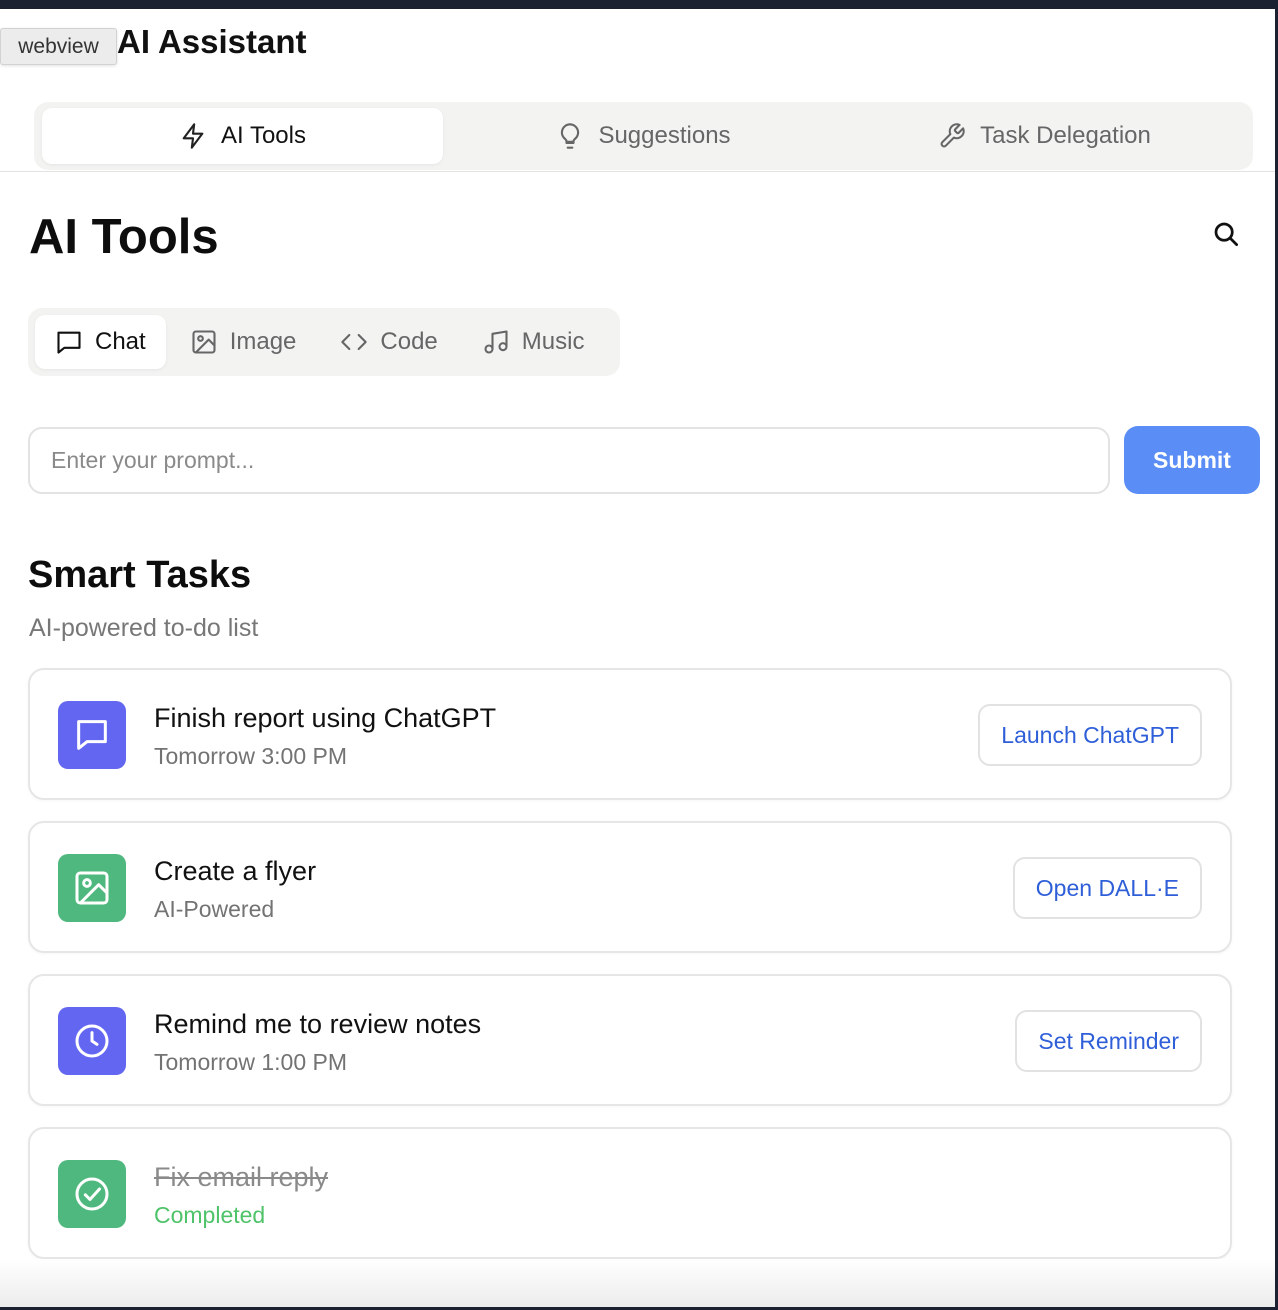 The width and height of the screenshot is (1278, 1310). Describe the element at coordinates (637, 1283) in the screenshot. I see `bottom-fade` at that location.